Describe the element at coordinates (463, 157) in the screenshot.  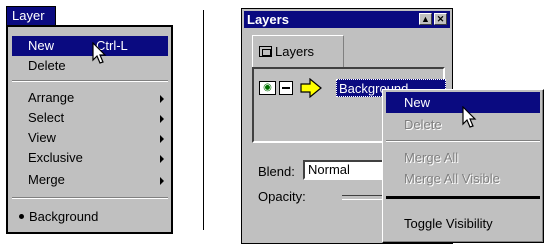
I see `context-item-merge-all: Merge All` at that location.